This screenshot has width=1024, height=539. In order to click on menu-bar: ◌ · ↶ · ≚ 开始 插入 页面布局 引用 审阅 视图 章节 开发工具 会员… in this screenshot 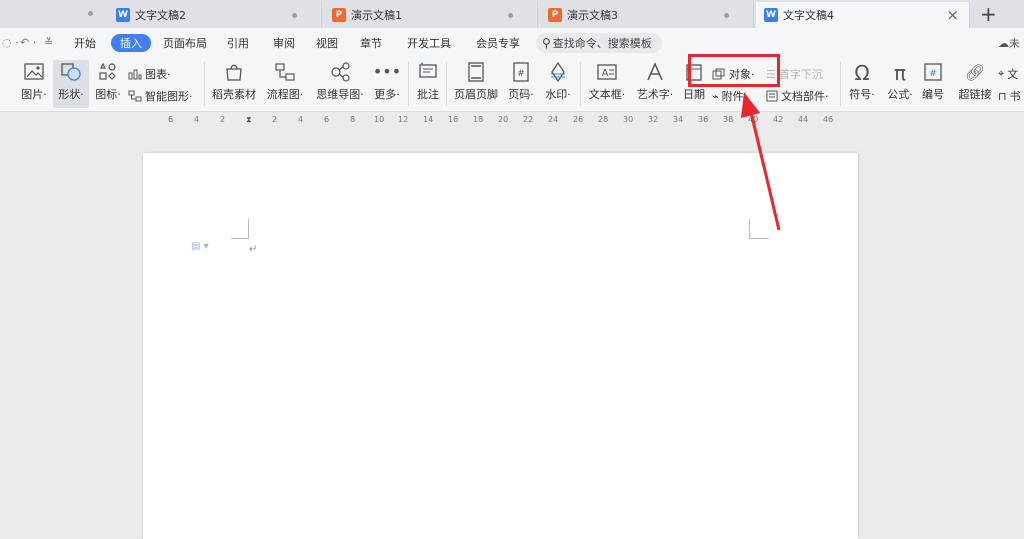, I will do `click(512, 43)`.